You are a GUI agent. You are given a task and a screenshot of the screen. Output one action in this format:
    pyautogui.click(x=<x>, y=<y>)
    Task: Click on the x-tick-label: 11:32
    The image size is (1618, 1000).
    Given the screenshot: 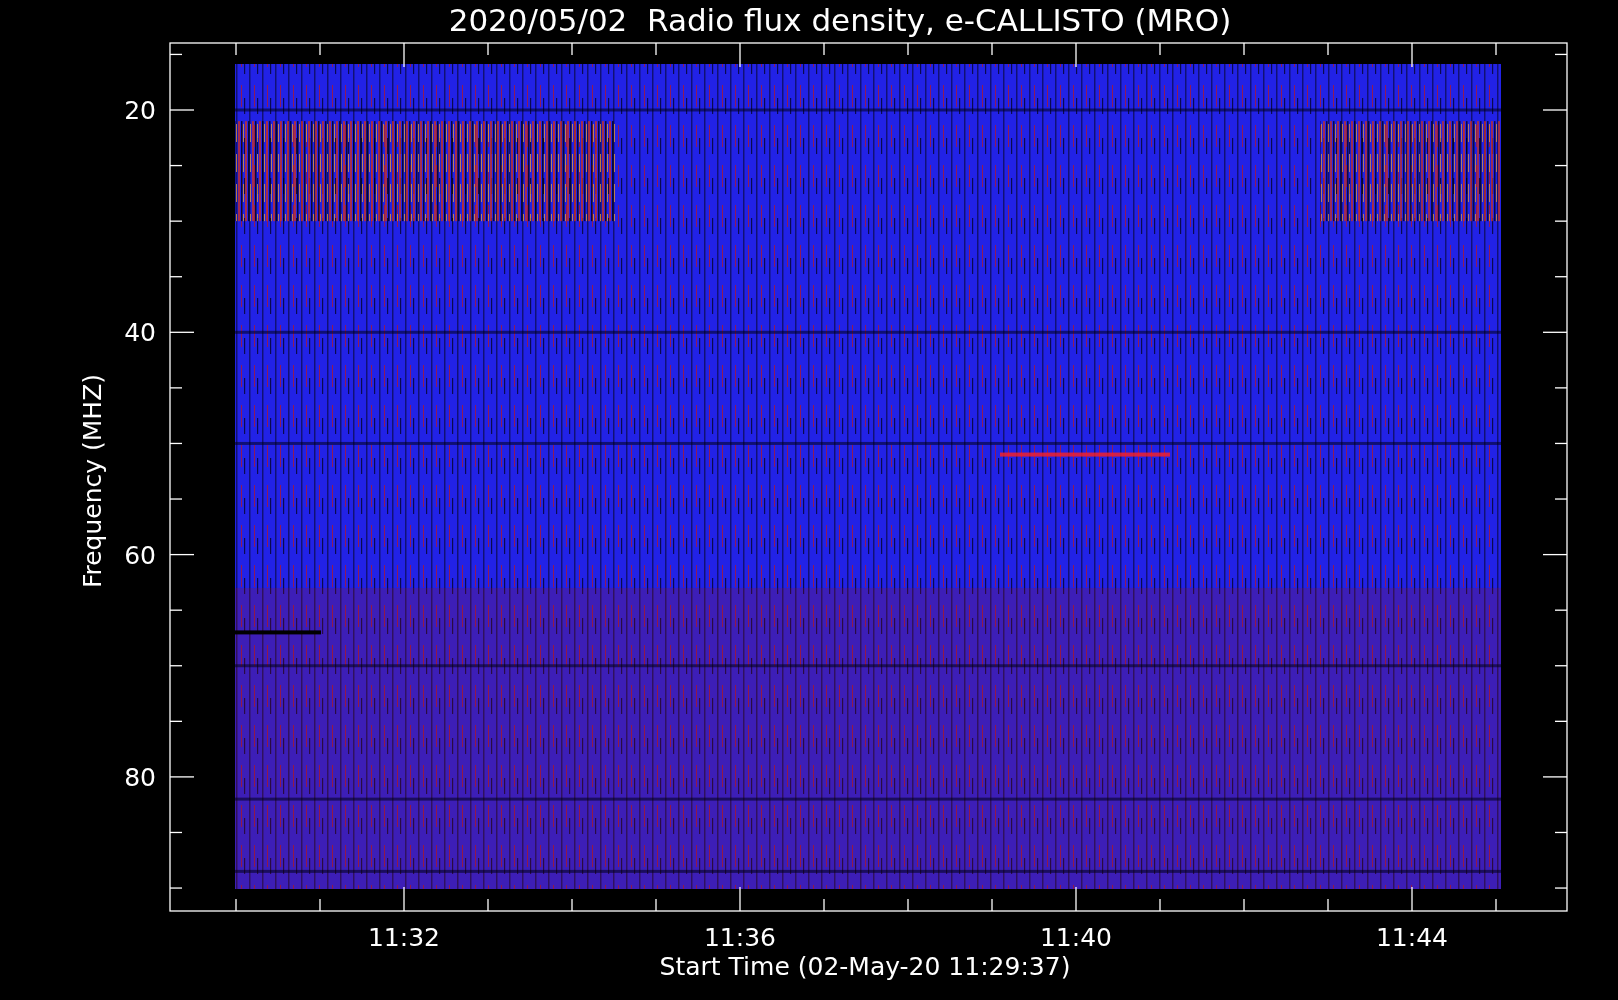 What is the action you would take?
    pyautogui.click(x=404, y=937)
    